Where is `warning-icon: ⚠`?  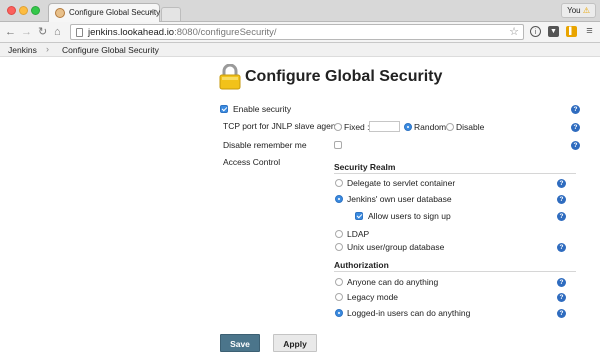 warning-icon: ⚠ is located at coordinates (586, 10).